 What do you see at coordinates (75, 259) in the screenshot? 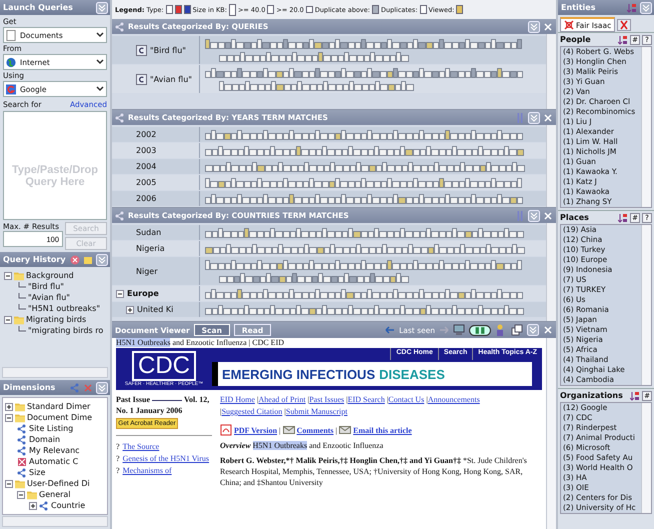
I see `delete-icon` at bounding box center [75, 259].